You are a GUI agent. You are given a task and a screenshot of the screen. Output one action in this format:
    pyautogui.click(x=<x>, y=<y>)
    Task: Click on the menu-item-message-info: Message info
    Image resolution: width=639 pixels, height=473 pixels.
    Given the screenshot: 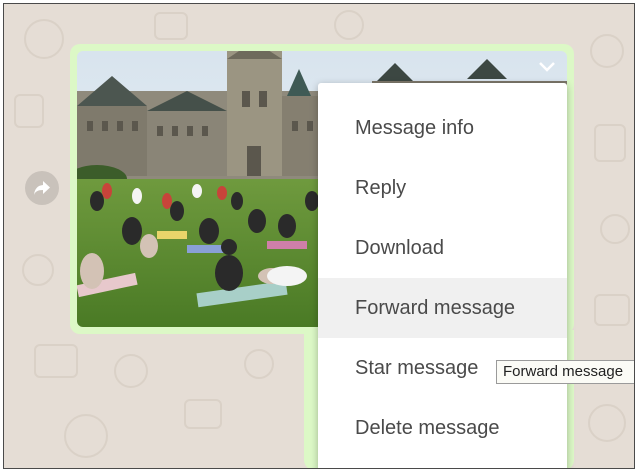 What is the action you would take?
    pyautogui.click(x=442, y=128)
    